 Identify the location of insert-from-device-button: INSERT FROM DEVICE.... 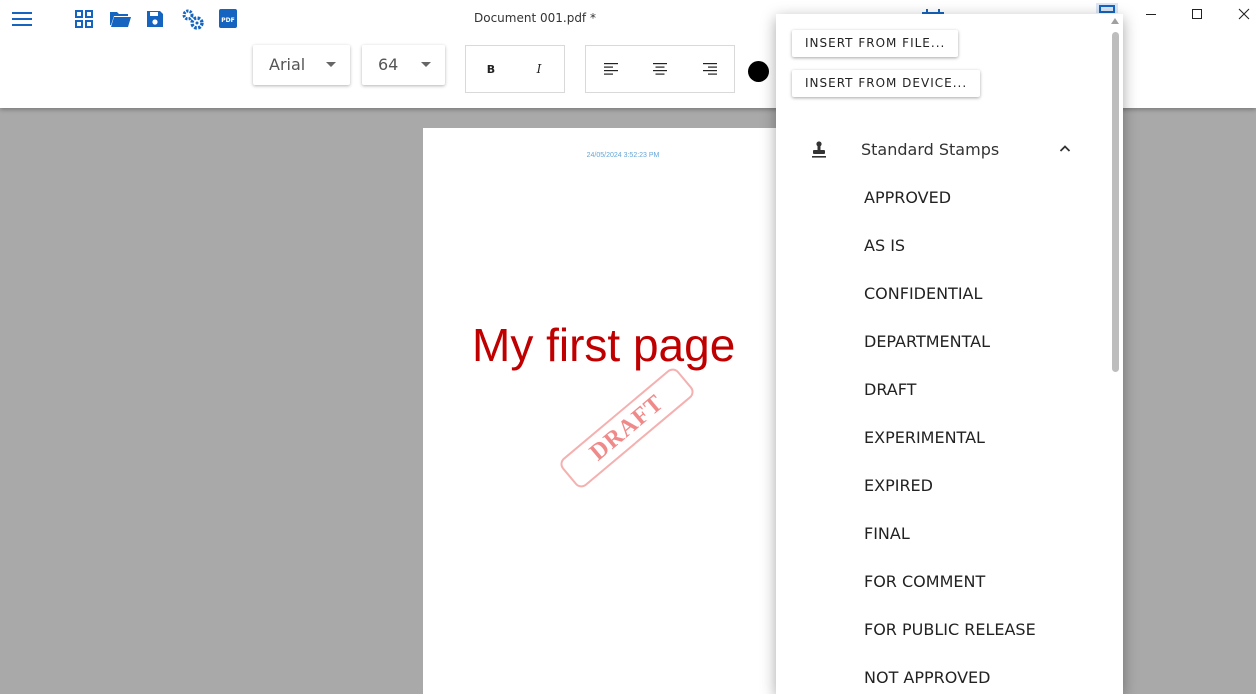
(886, 83).